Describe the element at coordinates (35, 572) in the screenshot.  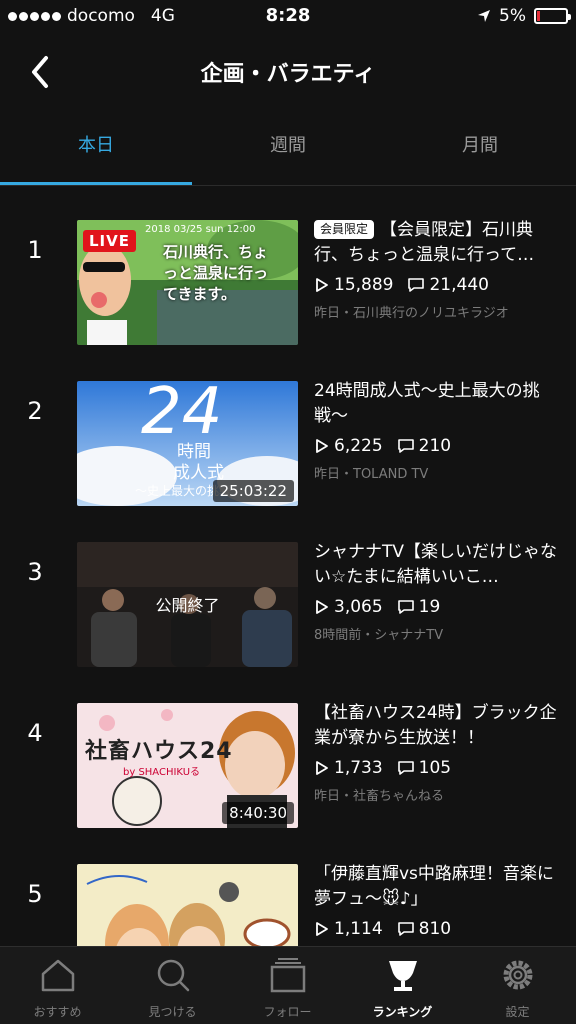
I see `rank-number: 3` at that location.